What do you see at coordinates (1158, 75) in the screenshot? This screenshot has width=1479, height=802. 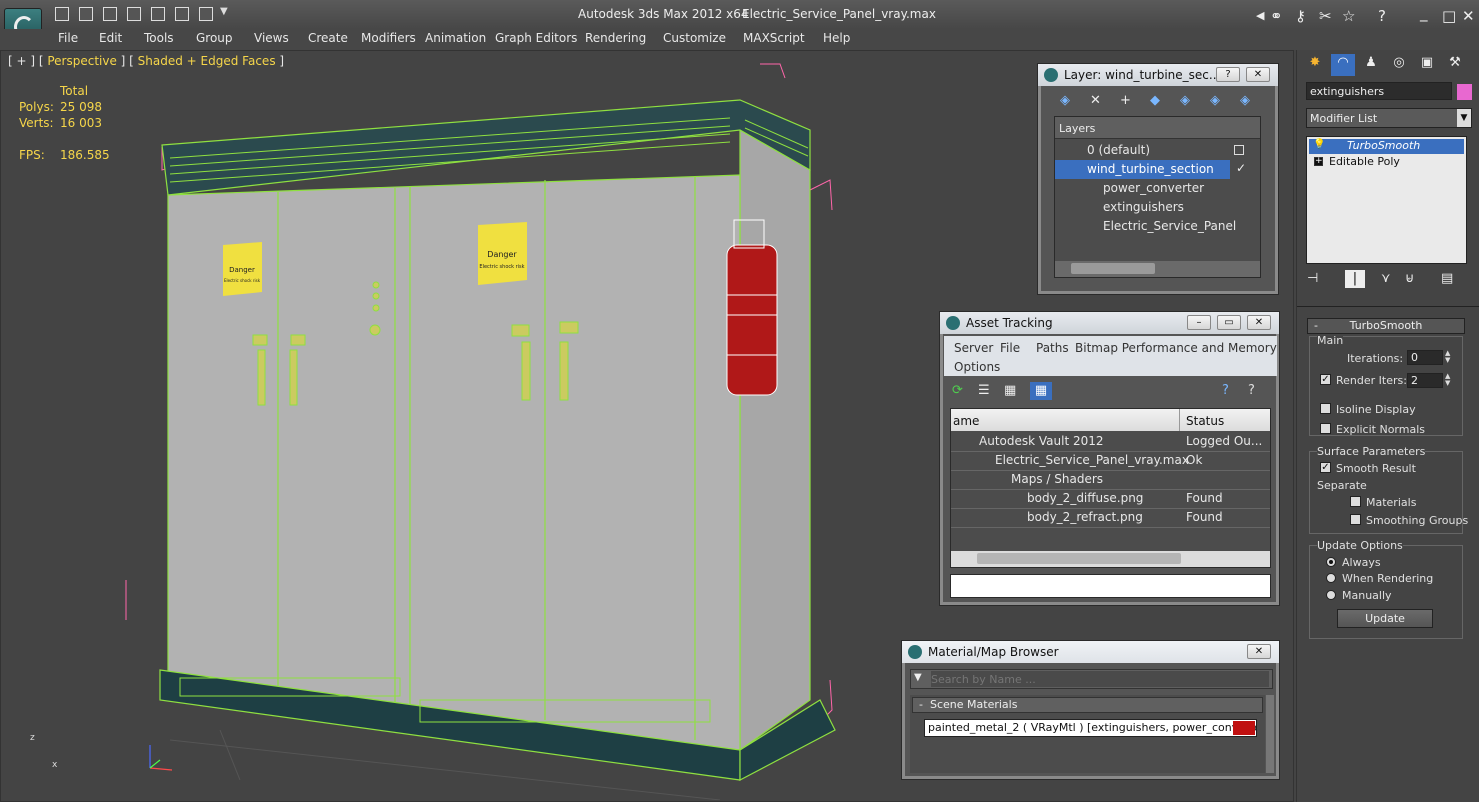 I see `layer-window-titlebar: Layer: wind_turbine_sec... ? ✕` at bounding box center [1158, 75].